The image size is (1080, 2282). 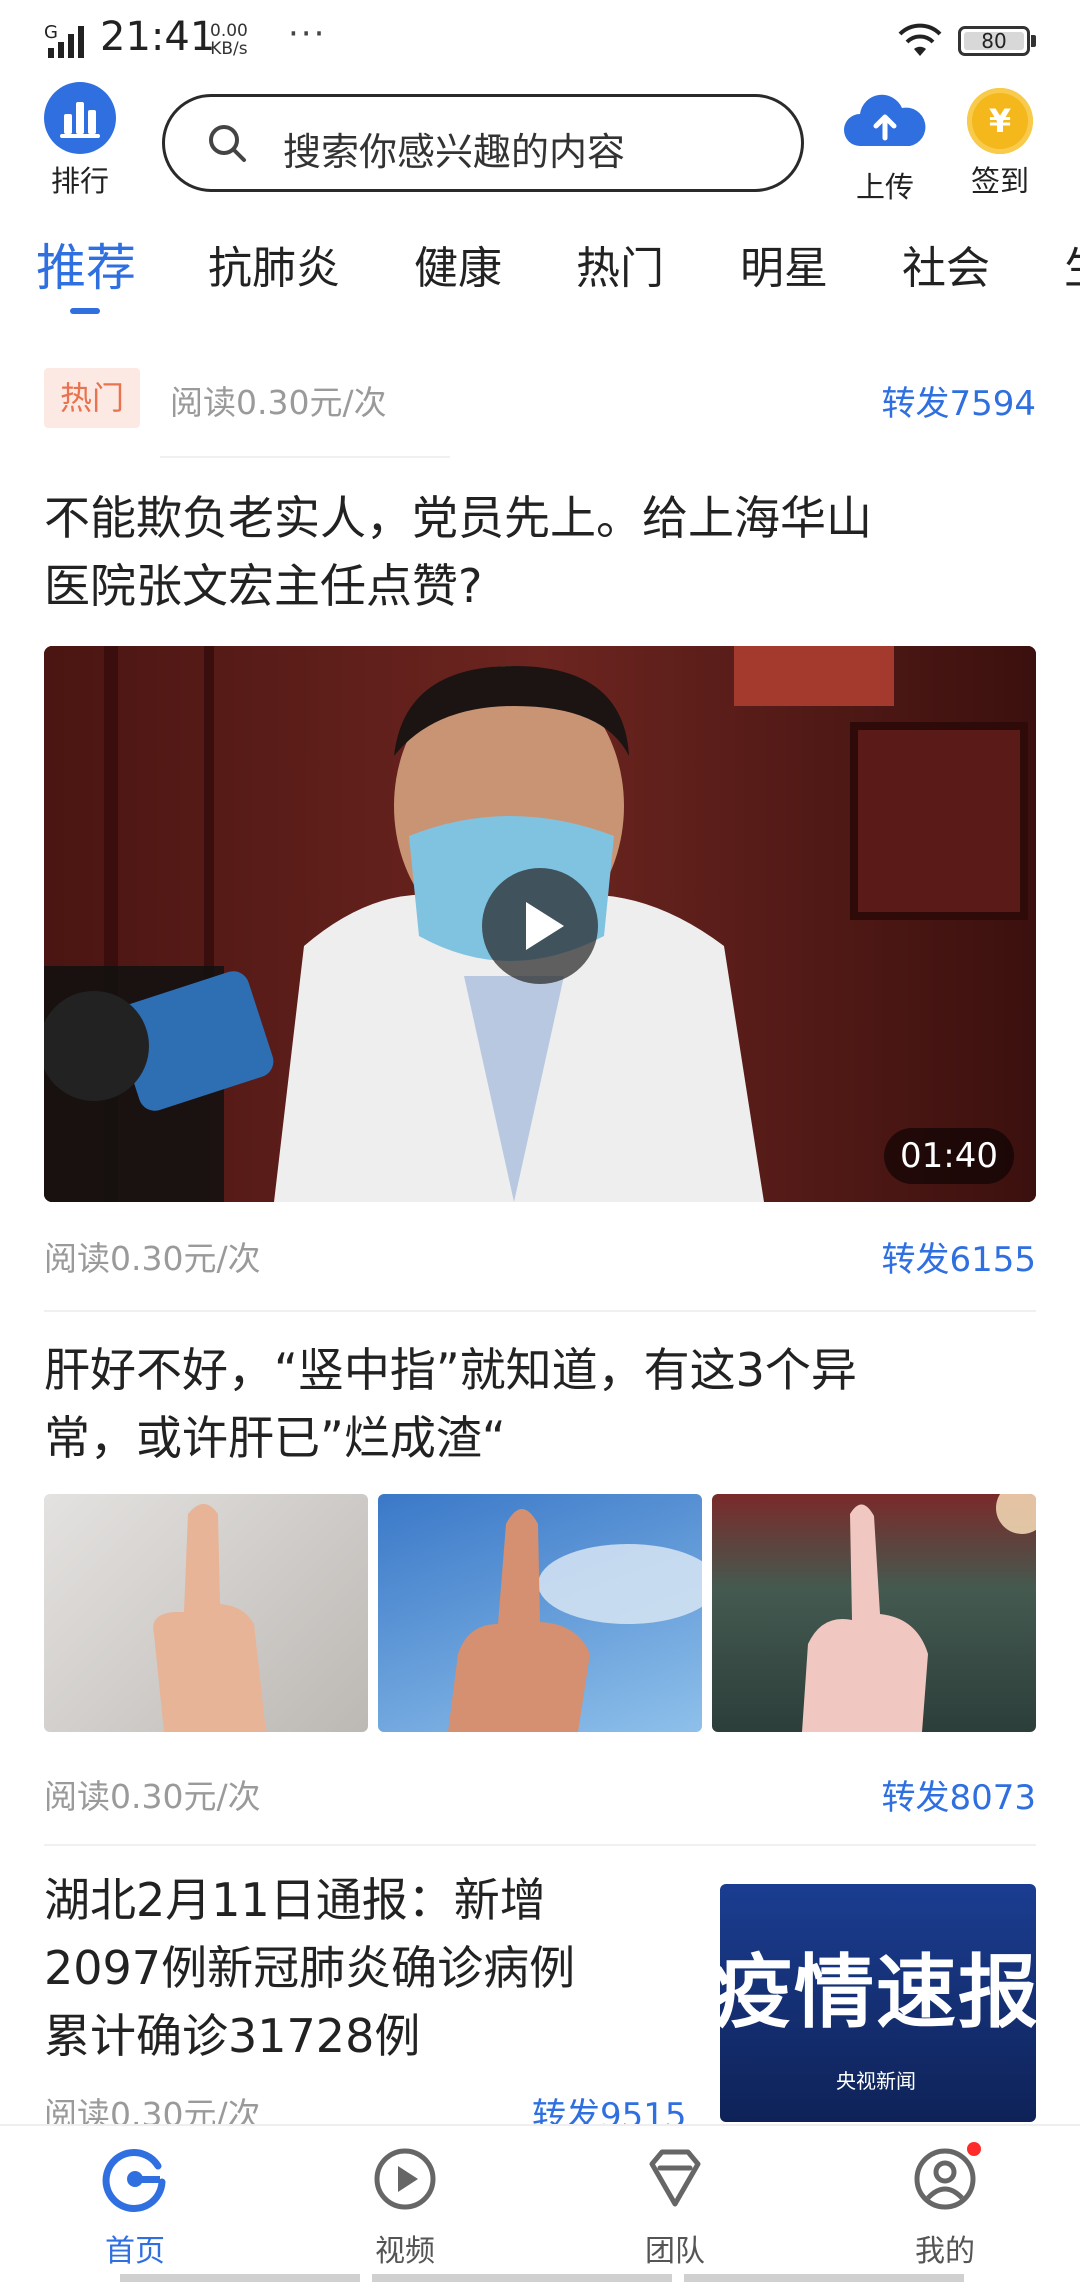 What do you see at coordinates (405, 2179) in the screenshot?
I see `video-play-icon` at bounding box center [405, 2179].